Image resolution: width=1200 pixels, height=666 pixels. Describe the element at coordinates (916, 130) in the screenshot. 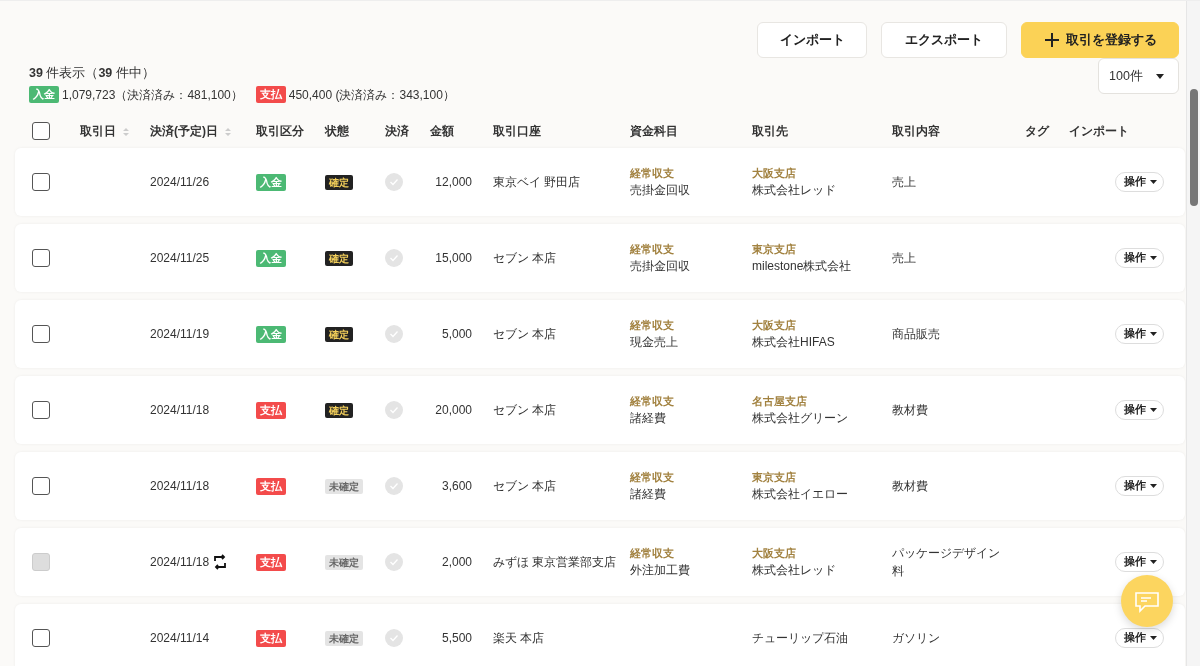

I see `column-header: 取引内容` at that location.